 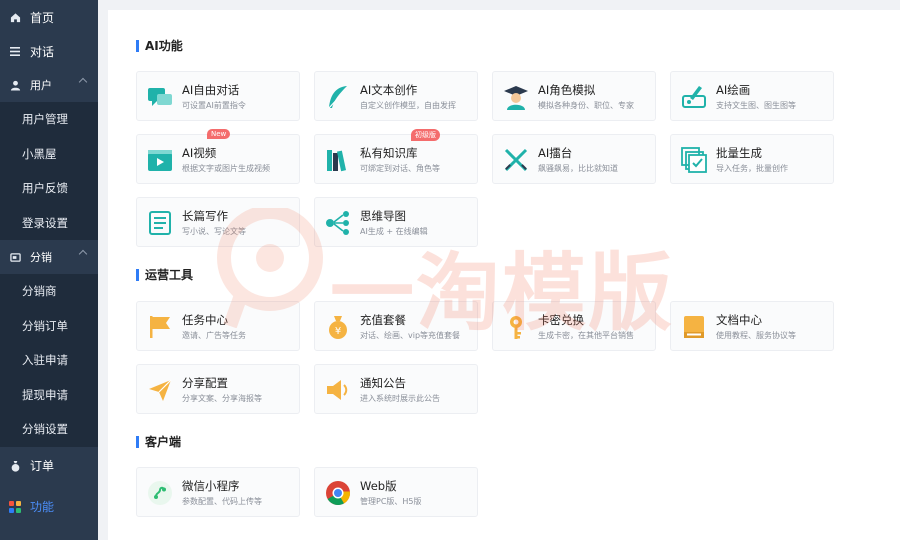 What do you see at coordinates (49, 291) in the screenshot?
I see `sidebar-item-distributors: 分销商` at bounding box center [49, 291].